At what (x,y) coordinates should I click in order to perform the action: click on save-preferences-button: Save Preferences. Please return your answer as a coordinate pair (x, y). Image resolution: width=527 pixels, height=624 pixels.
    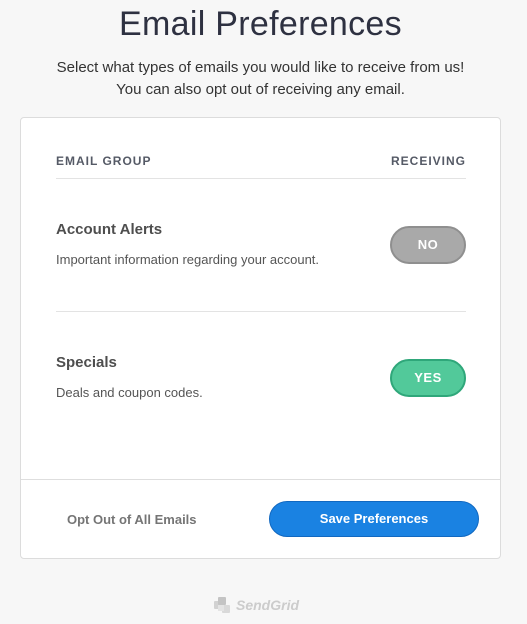
    Looking at the image, I should click on (374, 519).